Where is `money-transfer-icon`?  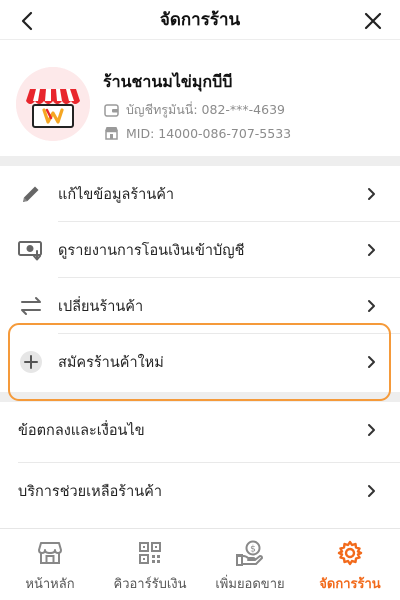
money-transfer-icon is located at coordinates (31, 250).